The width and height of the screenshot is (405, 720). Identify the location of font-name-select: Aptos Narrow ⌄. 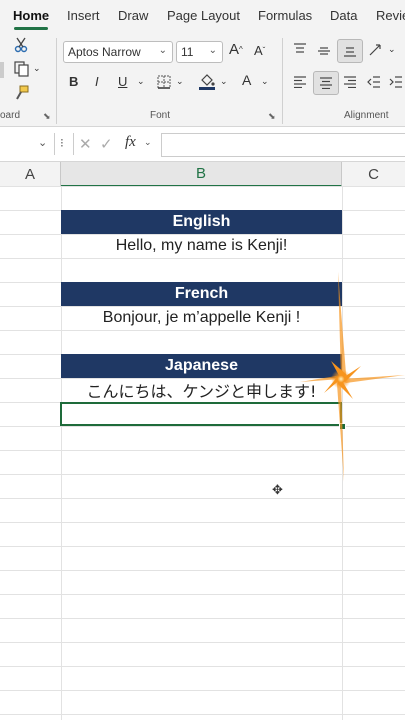
(118, 52).